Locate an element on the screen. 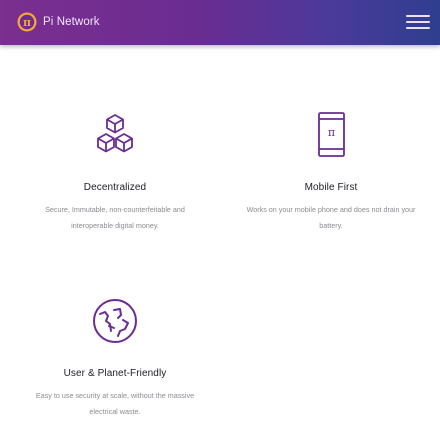 The width and height of the screenshot is (440, 428). cubes-icon is located at coordinates (115, 133).